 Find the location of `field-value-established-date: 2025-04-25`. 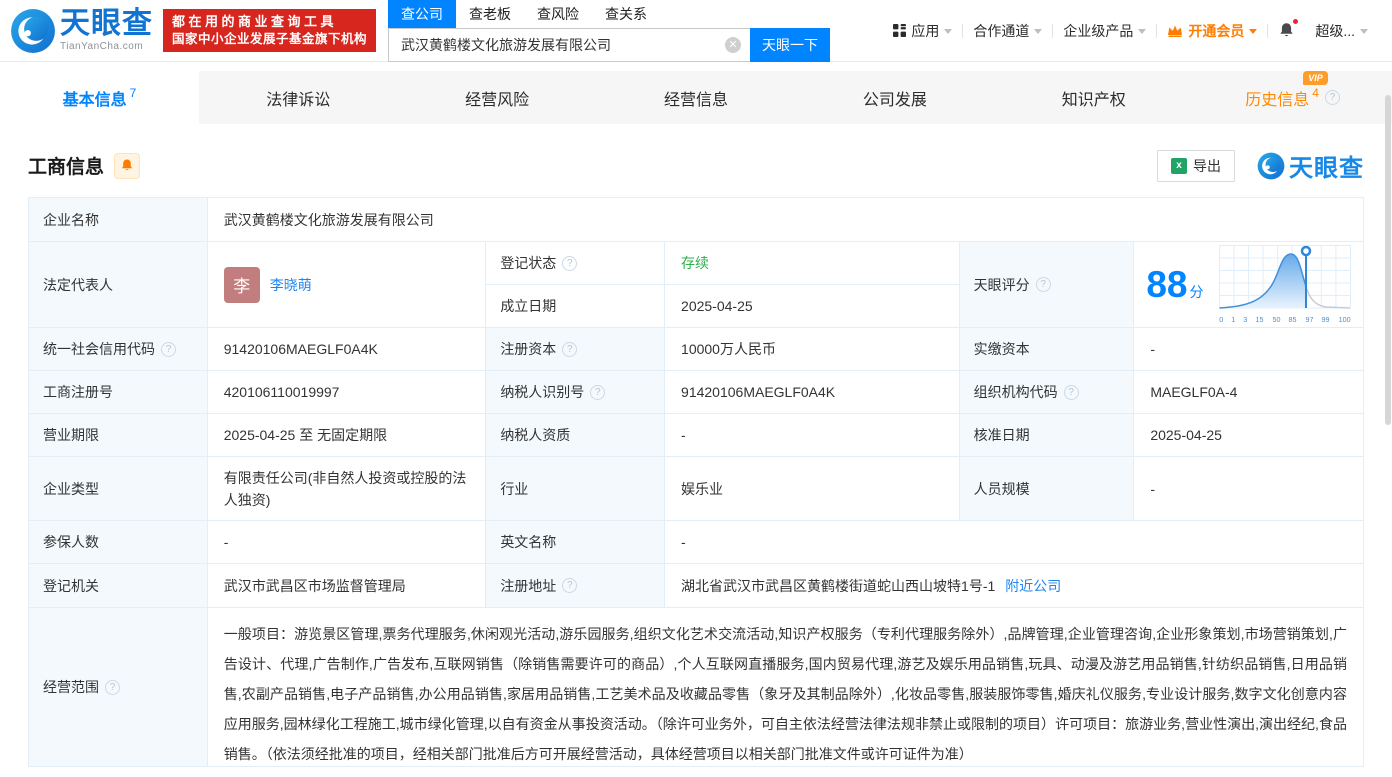

field-value-established-date: 2025-04-25 is located at coordinates (812, 306).